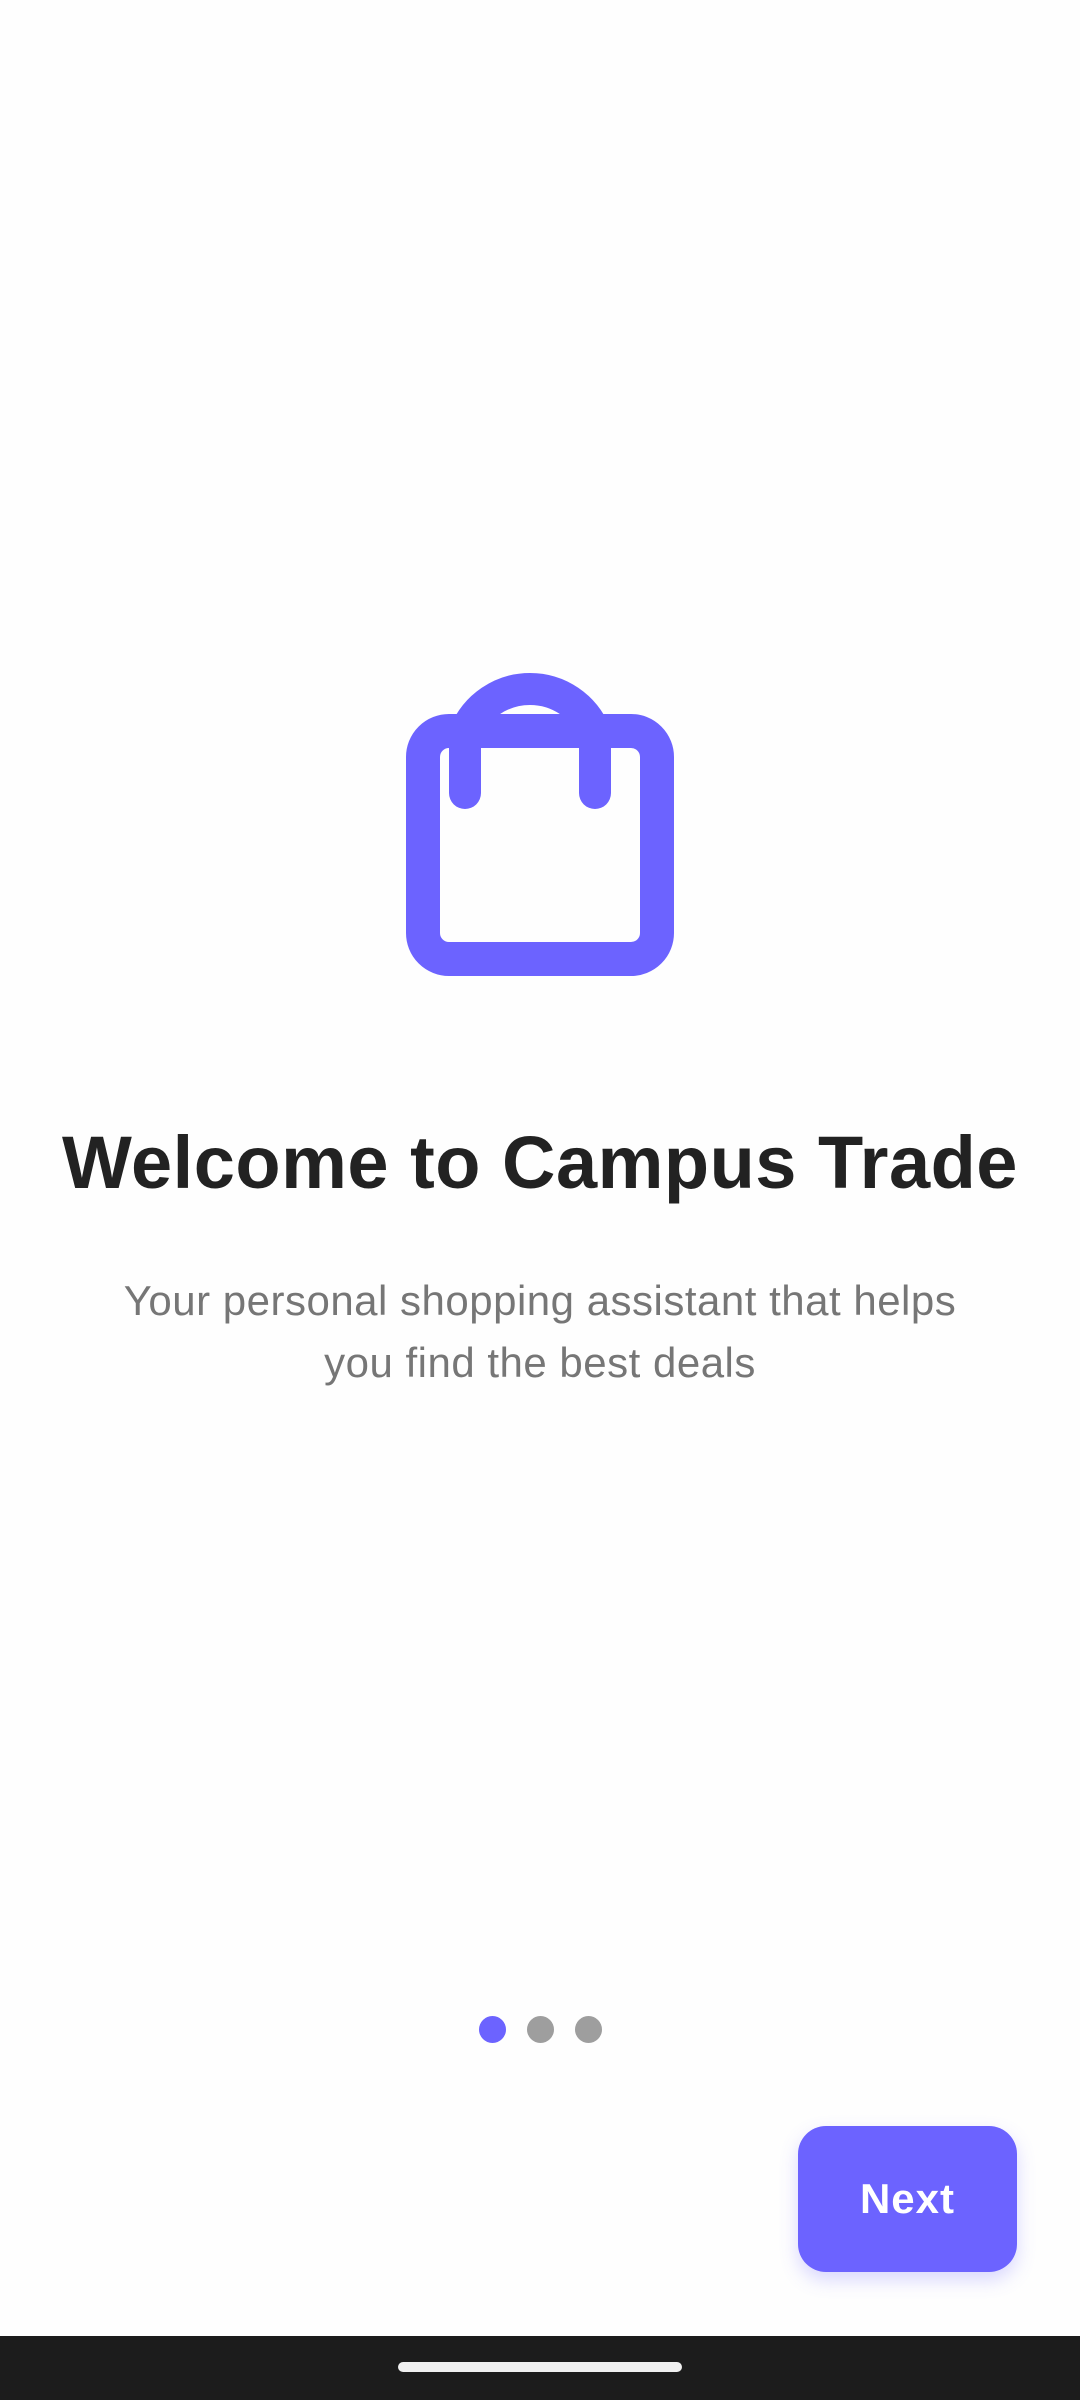  I want to click on home-indicator, so click(540, 2367).